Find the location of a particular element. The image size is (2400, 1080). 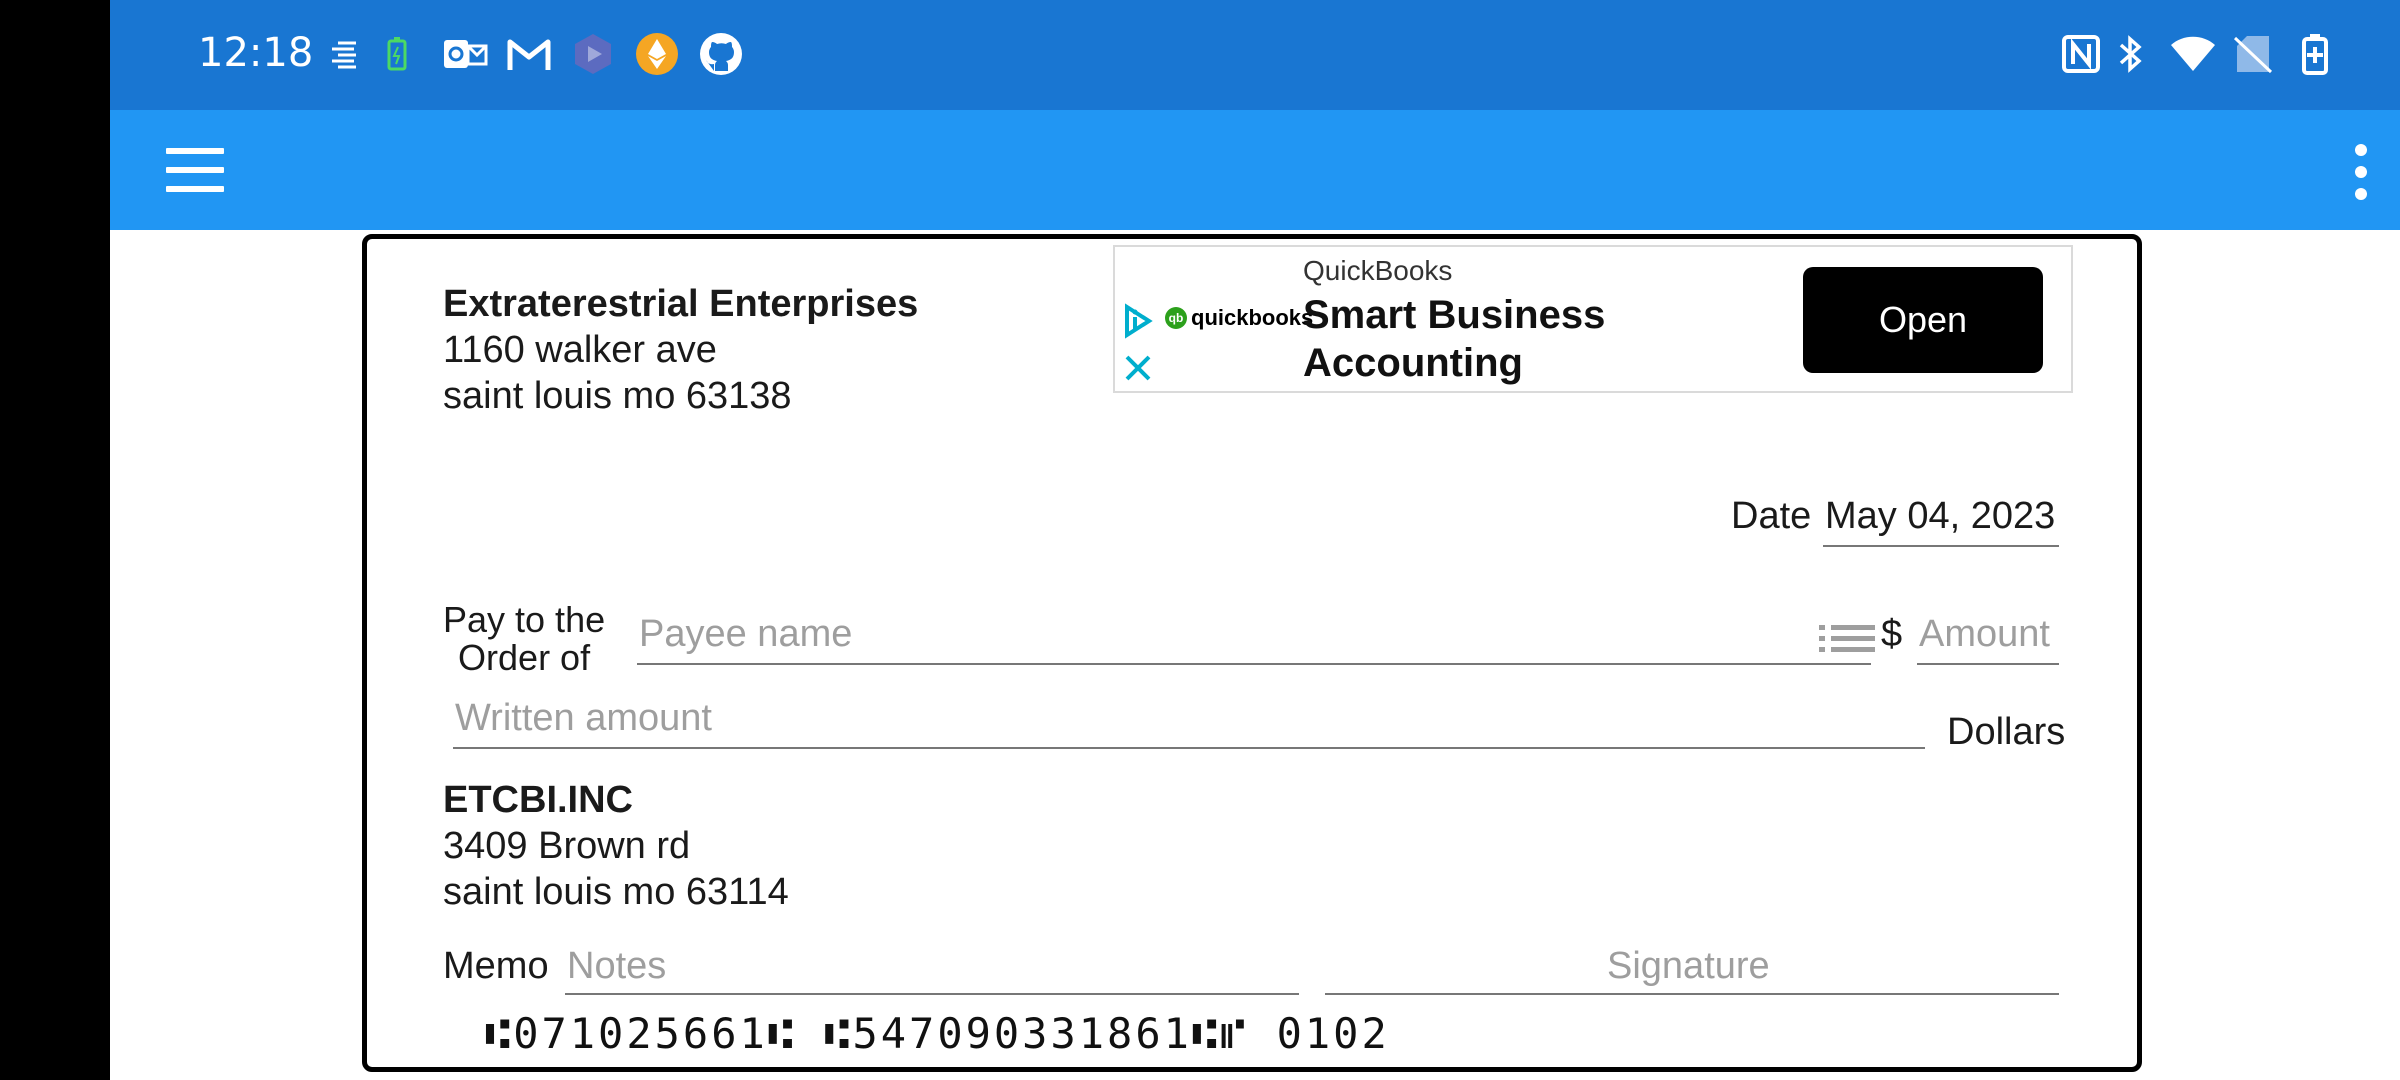

ad-choices-icon is located at coordinates (1139, 323).